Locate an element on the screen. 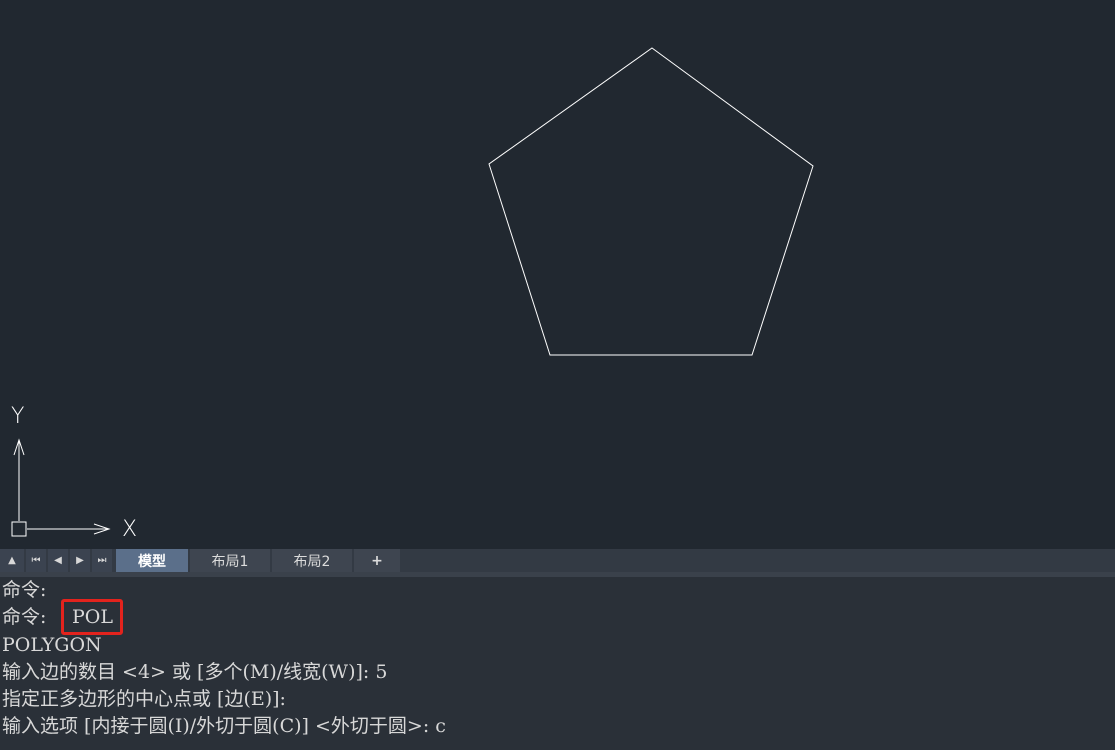 Image resolution: width=1115 pixels, height=750 pixels. layout-tab-bar: ▲ ⏮ ◀ ▶ ⏭ 模型 布局1 布局2 + is located at coordinates (557, 560).